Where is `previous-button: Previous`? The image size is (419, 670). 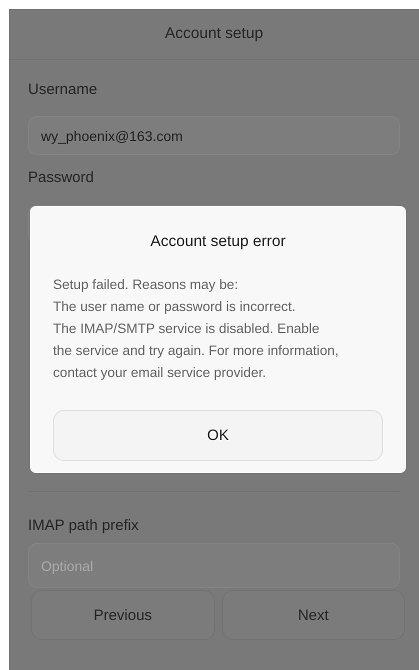
previous-button: Previous is located at coordinates (122, 615).